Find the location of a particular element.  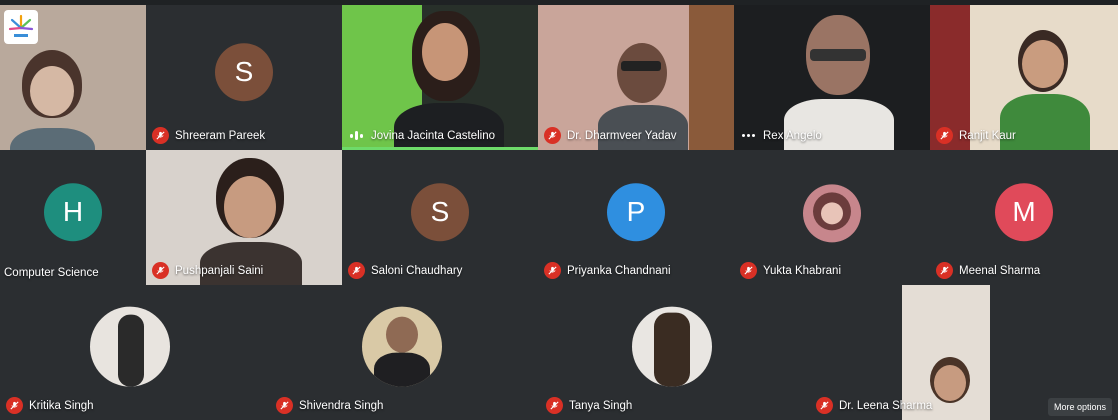

participant-tile: Tanya Singh is located at coordinates (675, 352).